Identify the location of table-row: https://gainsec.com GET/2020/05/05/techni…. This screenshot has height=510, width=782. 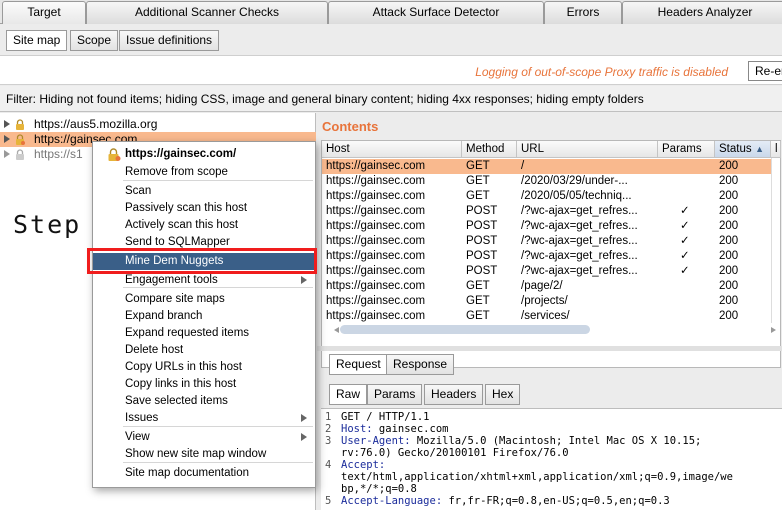
(551, 196).